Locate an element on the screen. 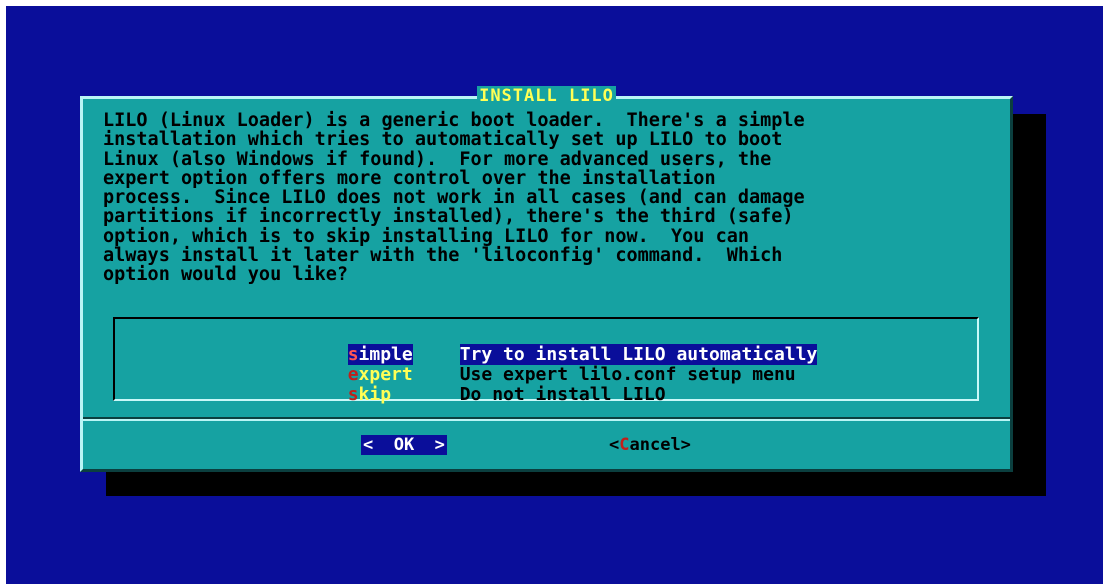 The image size is (1109, 588). ok-button: < OK > is located at coordinates (404, 445).